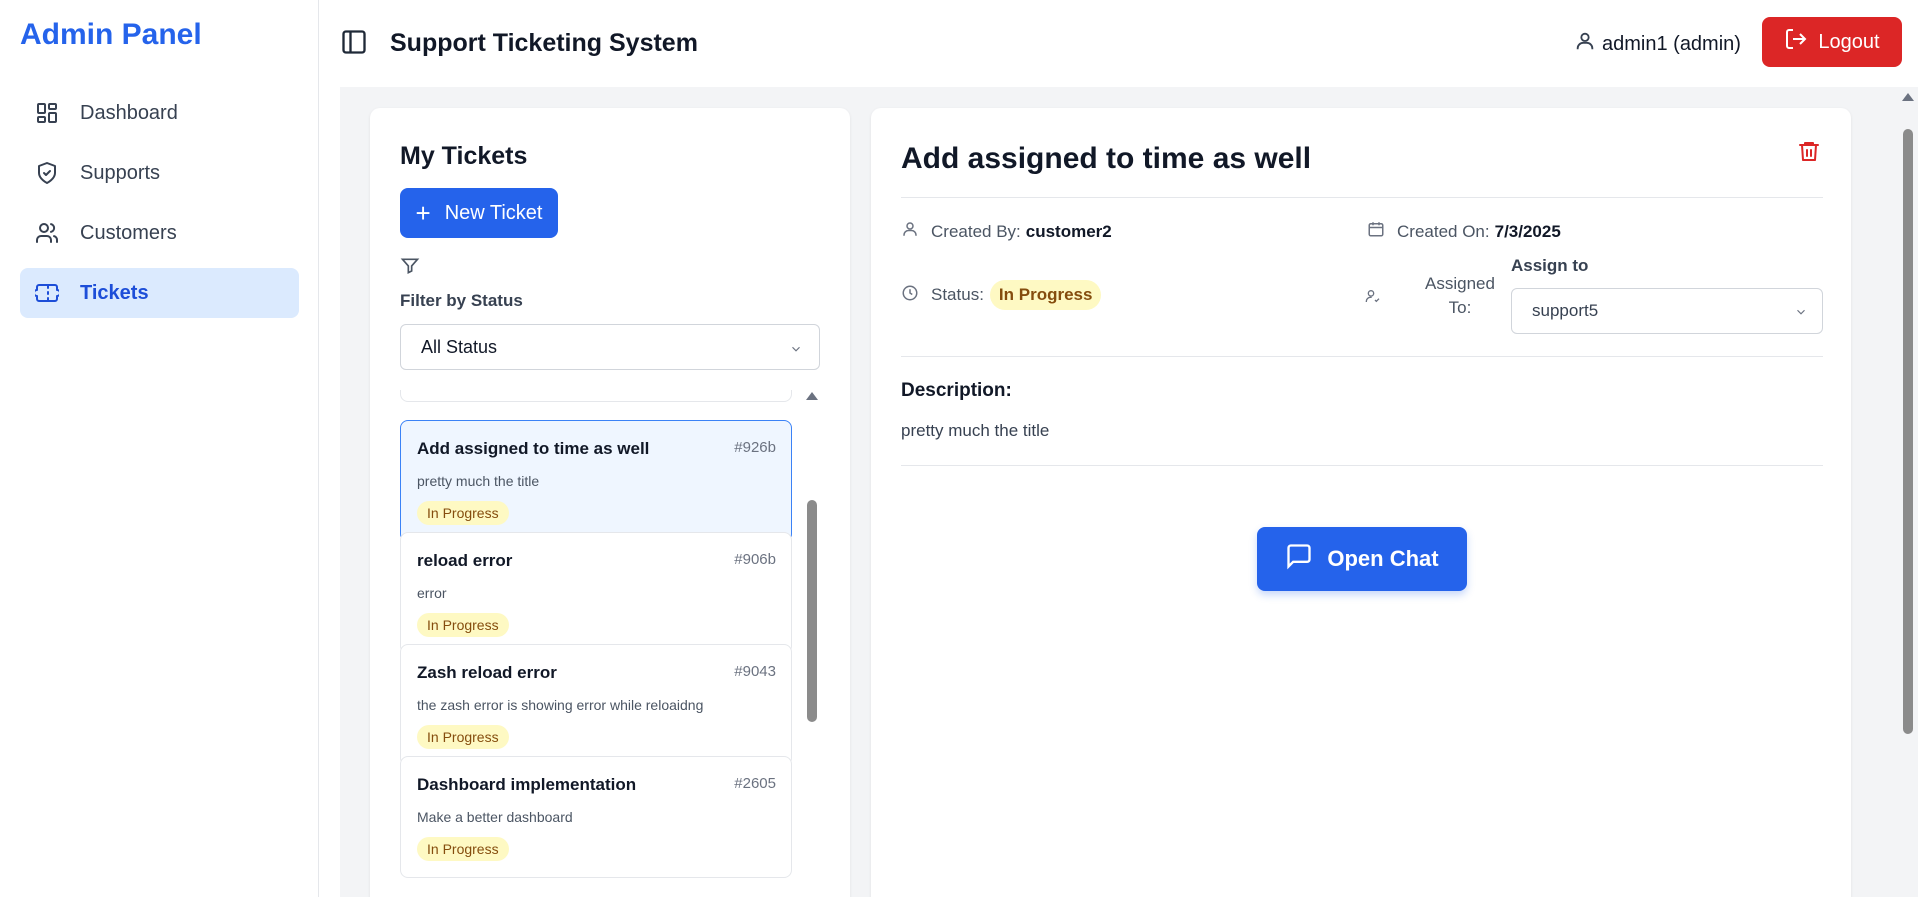 This screenshot has width=1918, height=897. I want to click on shield-icon, so click(47, 173).